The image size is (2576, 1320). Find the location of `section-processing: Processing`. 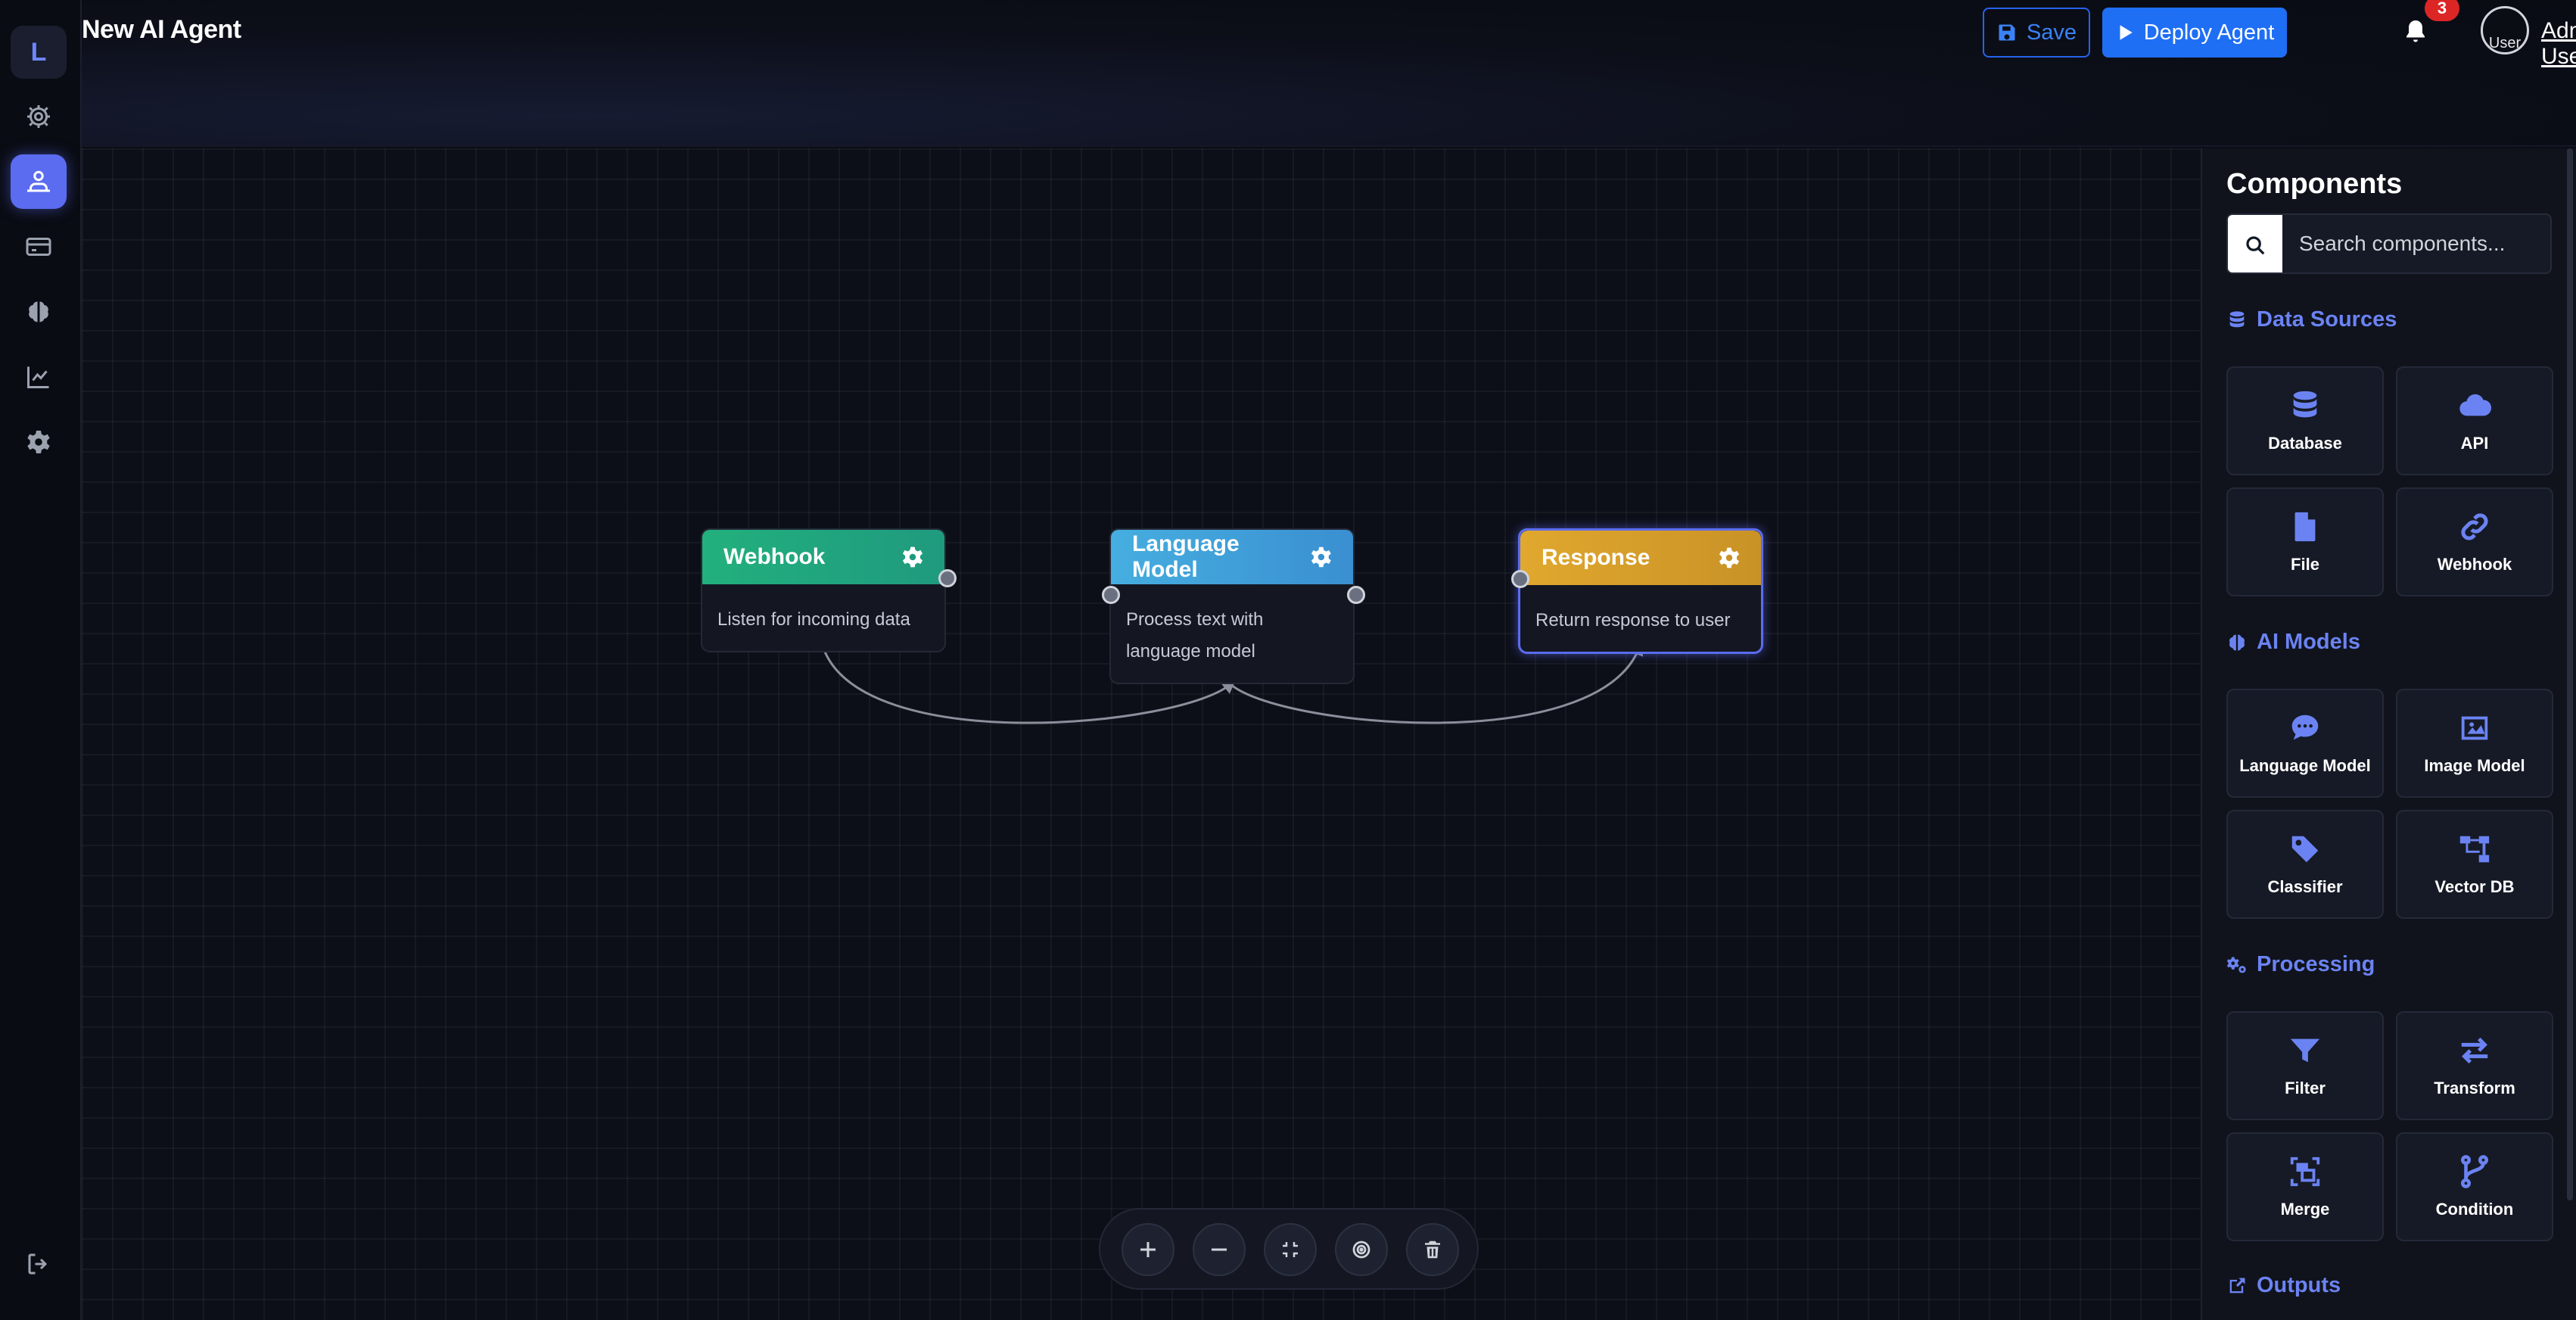

section-processing: Processing is located at coordinates (2300, 965).